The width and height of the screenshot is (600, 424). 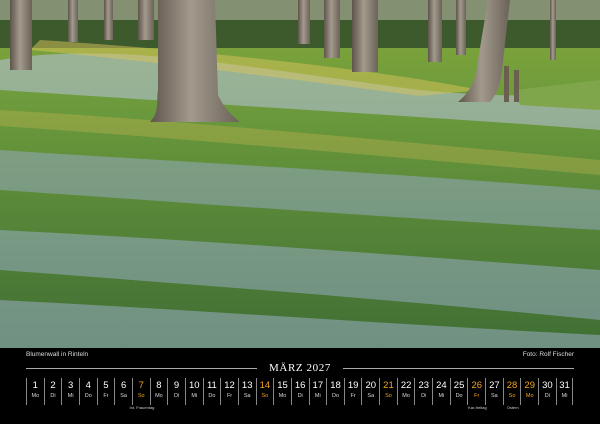 I want to click on day-number: 29, so click(x=529, y=385).